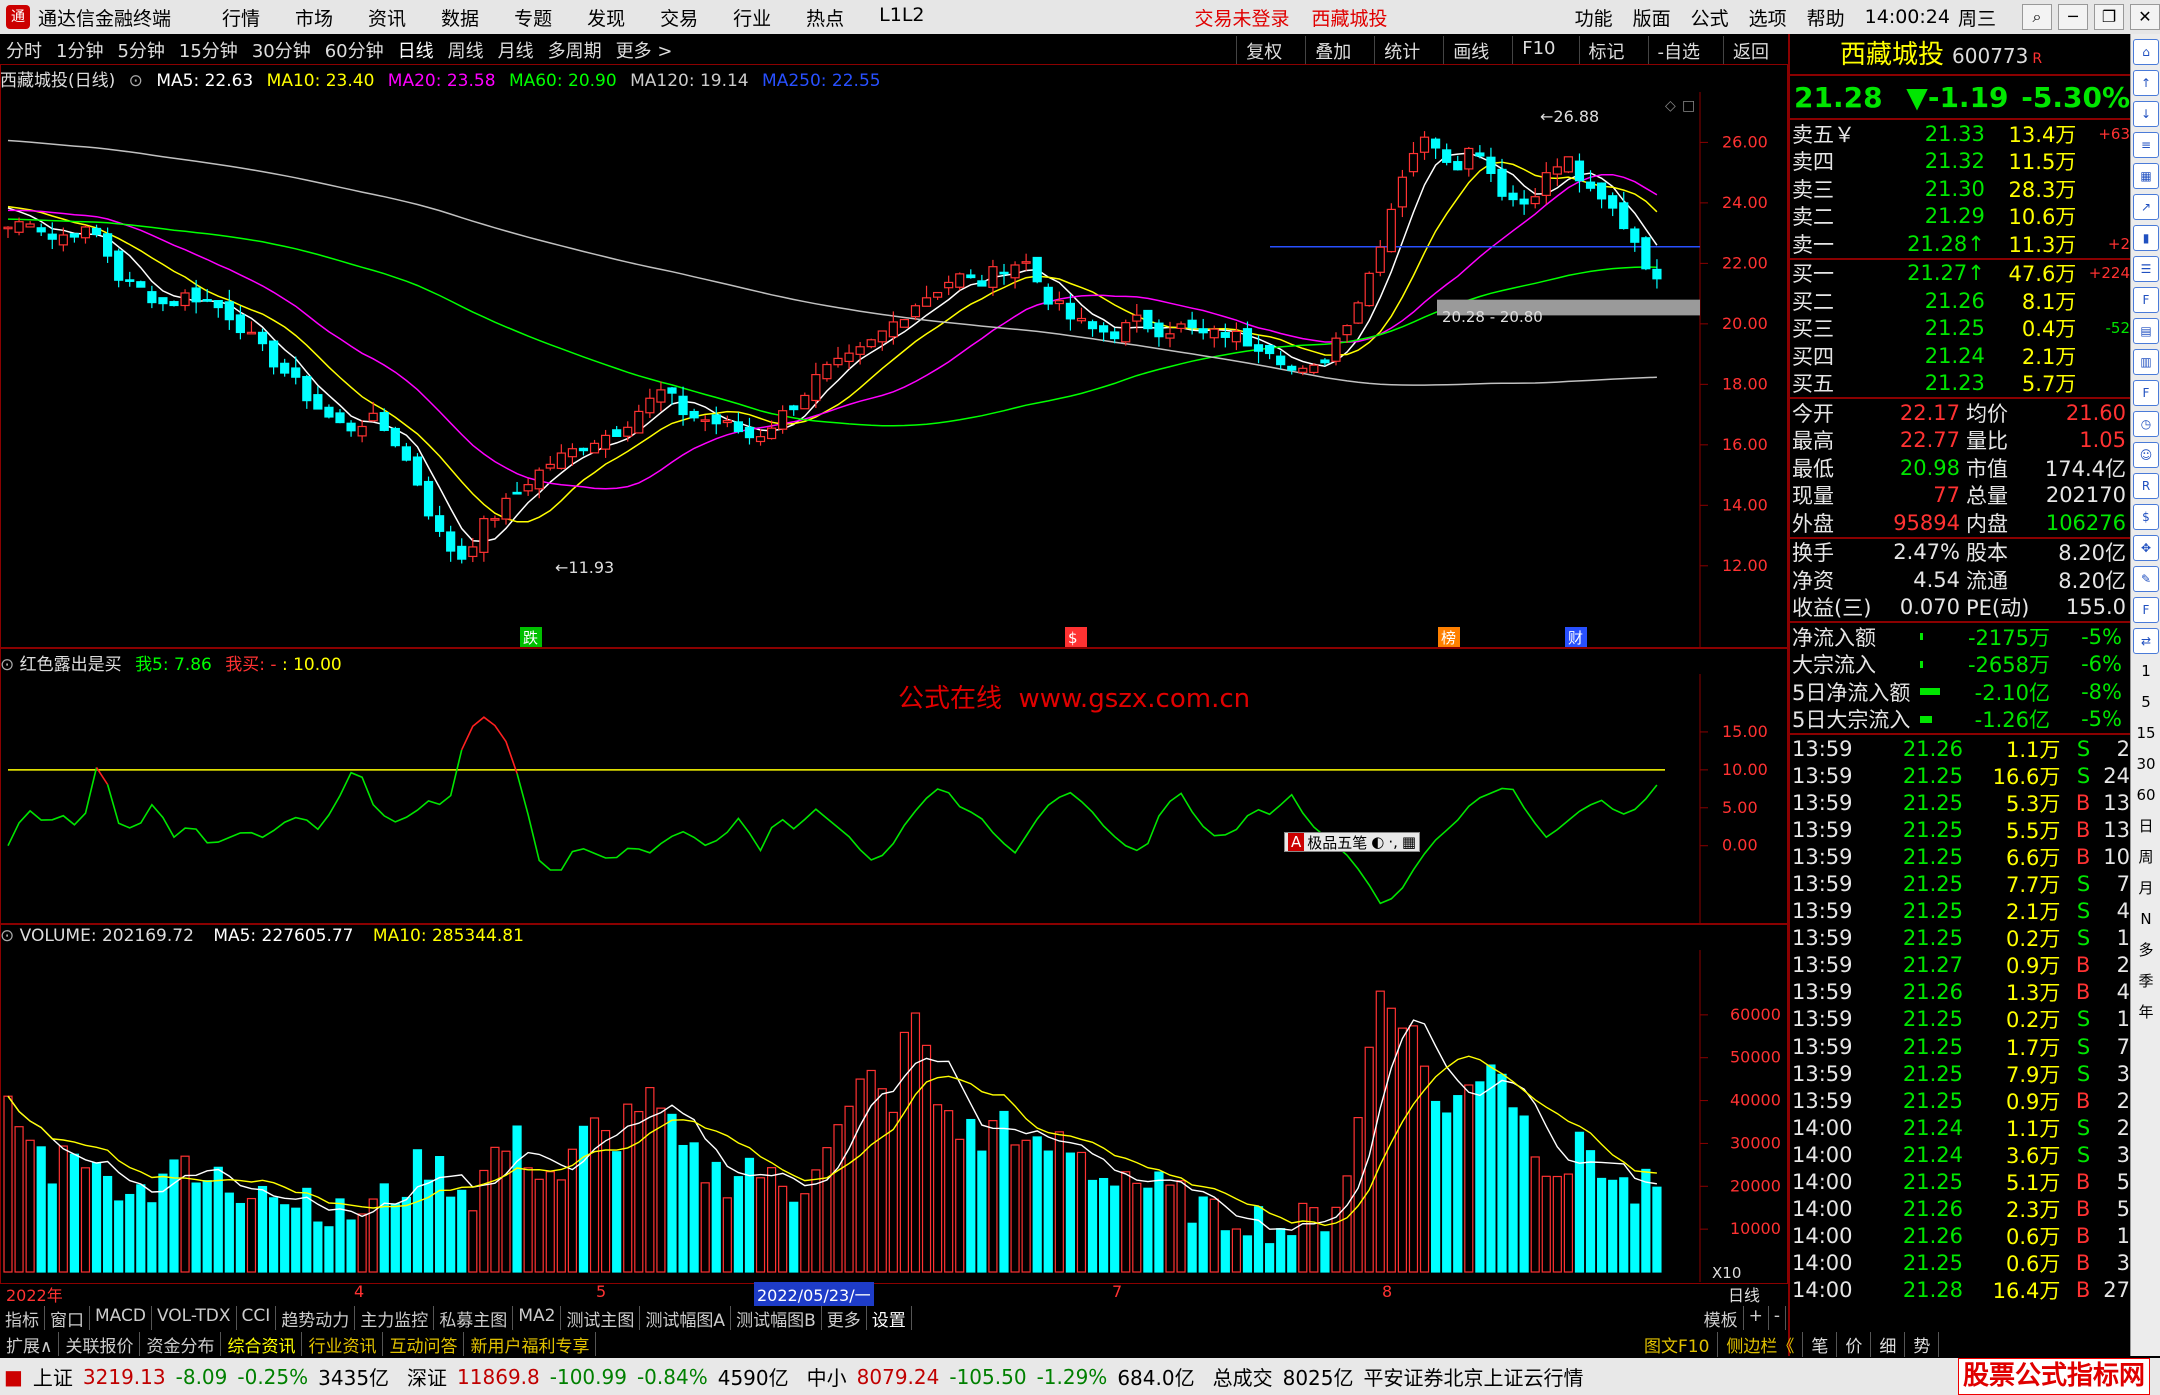 The width and height of the screenshot is (2160, 1395). What do you see at coordinates (281, 50) in the screenshot?
I see `period-4: 30分钟` at bounding box center [281, 50].